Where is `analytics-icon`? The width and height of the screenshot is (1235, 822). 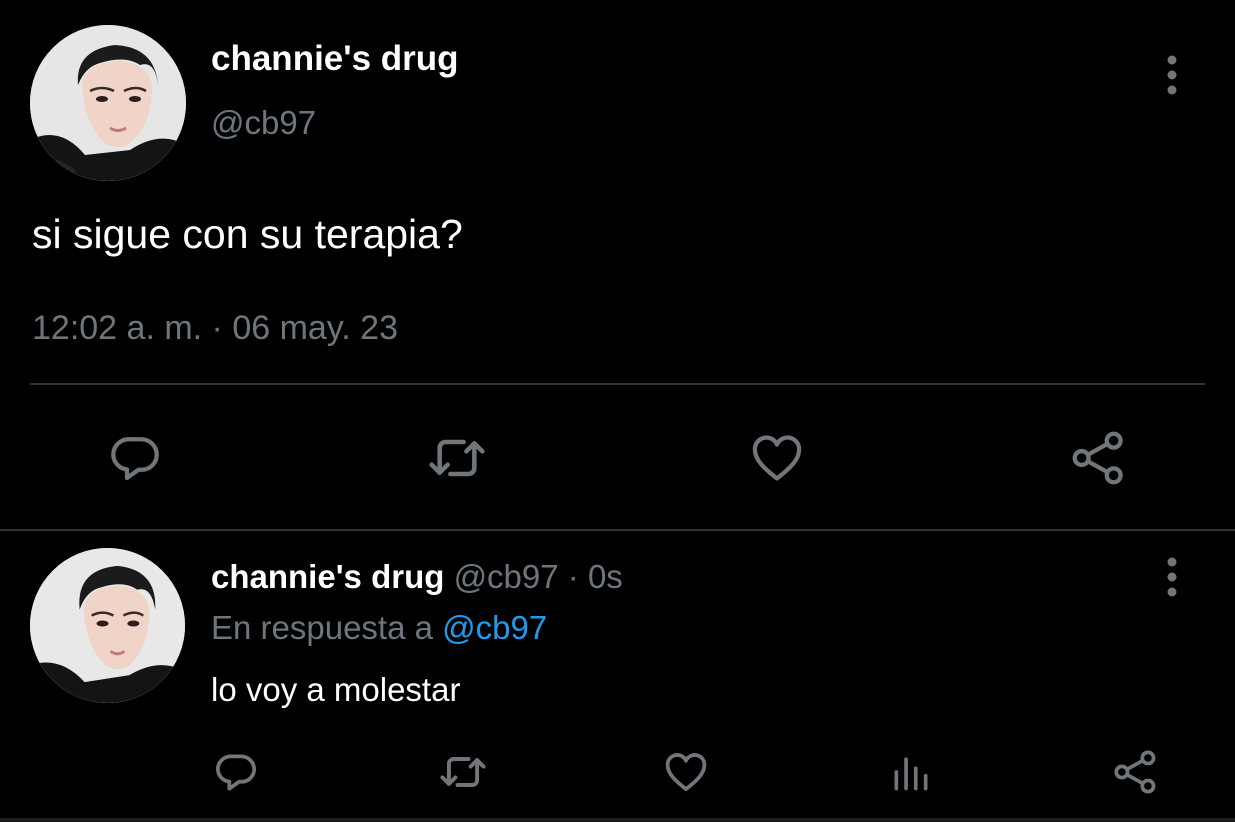 analytics-icon is located at coordinates (911, 774).